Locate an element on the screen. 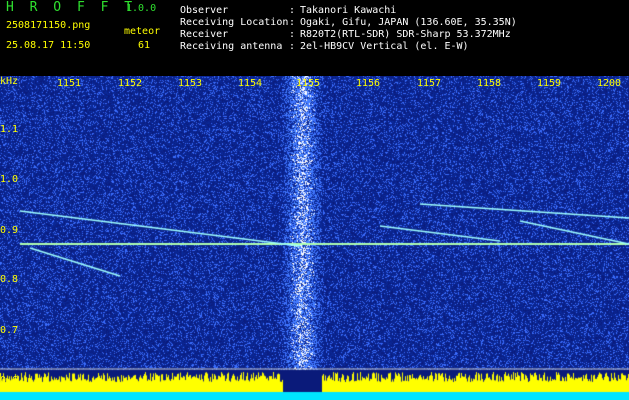 This screenshot has width=629, height=400. observer-label: Observer is located at coordinates (204, 10).